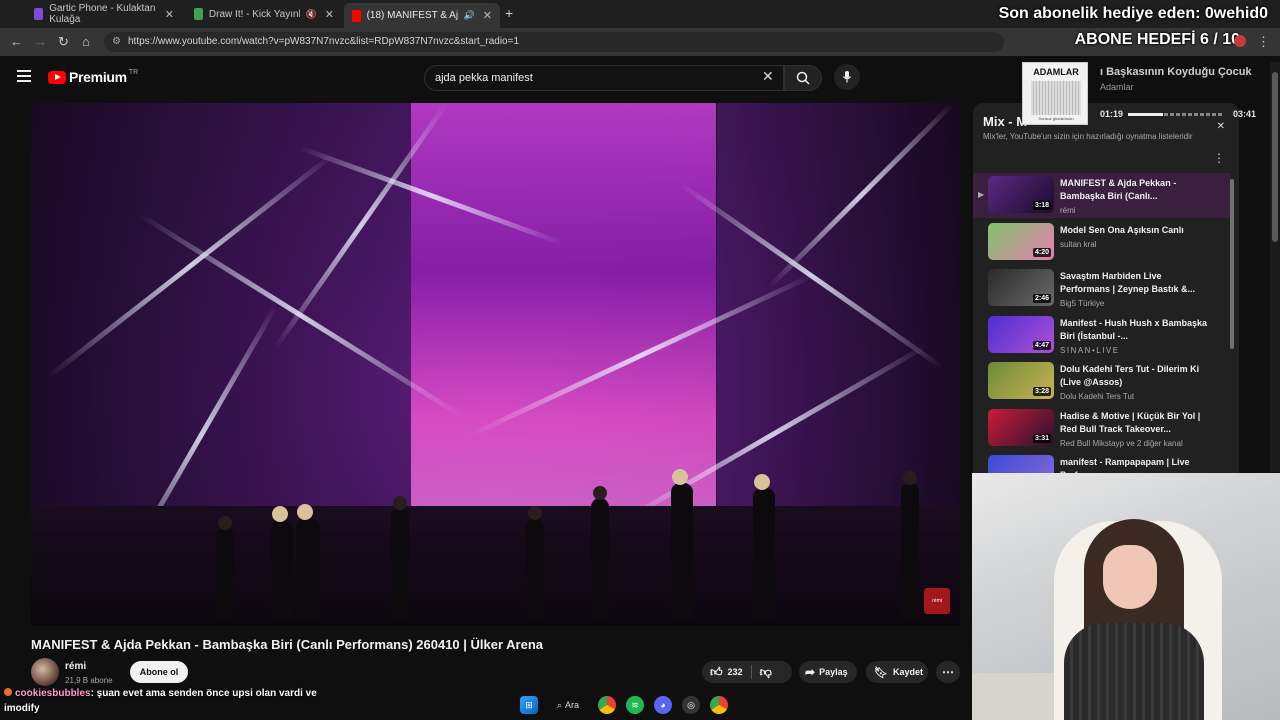 The height and width of the screenshot is (720, 1280). What do you see at coordinates (1122, 230) in the screenshot?
I see `item-title: Model Sen Ona Aşıksın Canlı` at bounding box center [1122, 230].